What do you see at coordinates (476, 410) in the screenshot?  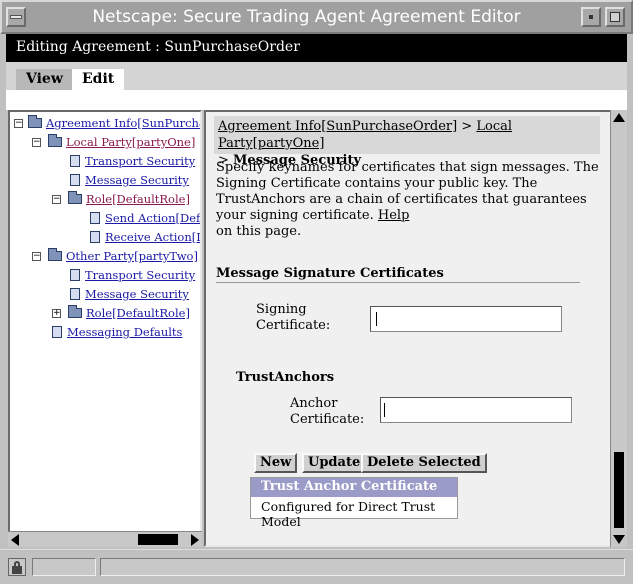 I see `anchor-certificate-input` at bounding box center [476, 410].